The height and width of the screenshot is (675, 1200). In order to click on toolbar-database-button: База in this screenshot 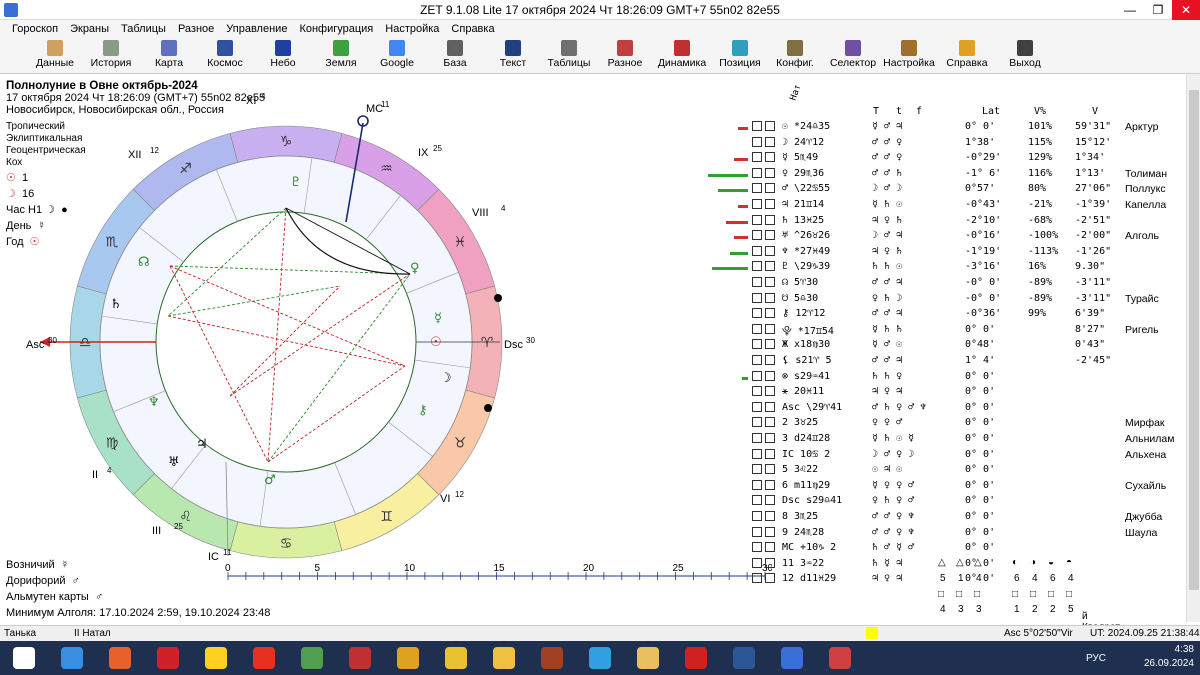, I will do `click(455, 54)`.